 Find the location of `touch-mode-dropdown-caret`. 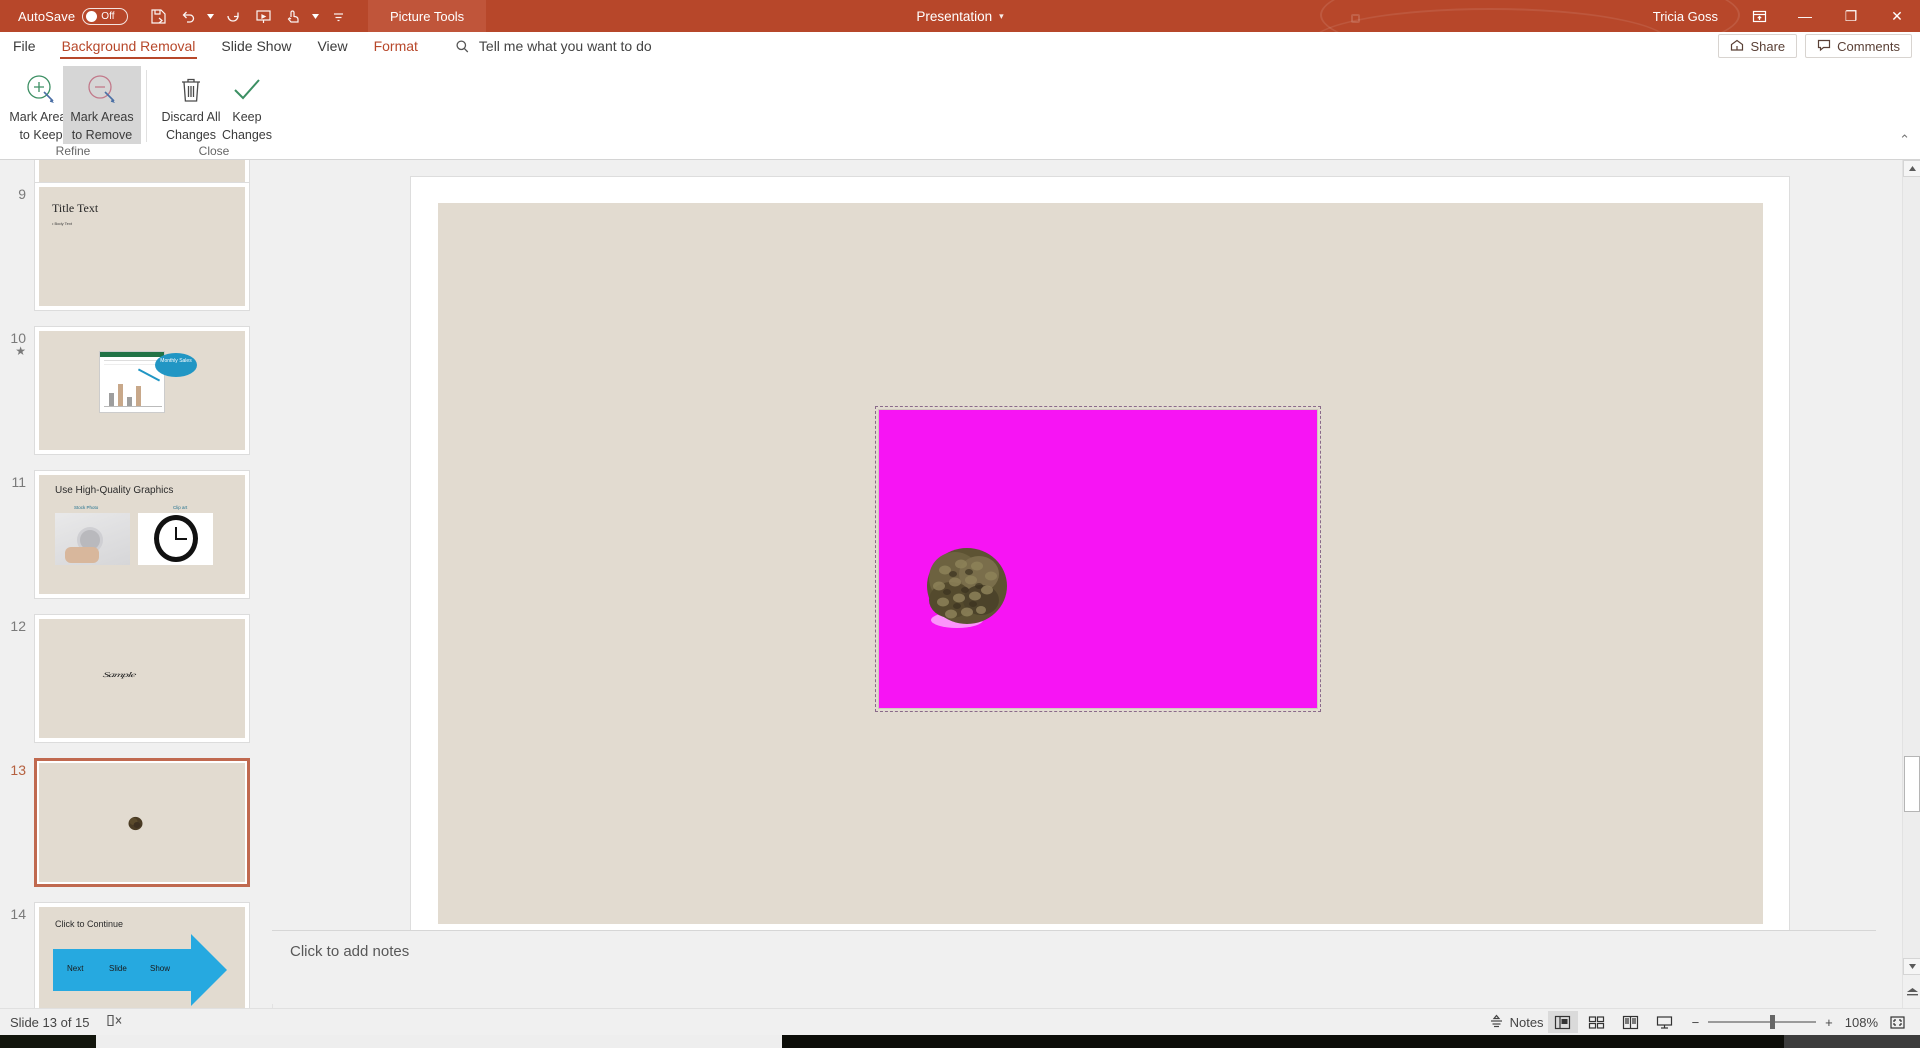

touch-mode-dropdown-caret is located at coordinates (315, 16).